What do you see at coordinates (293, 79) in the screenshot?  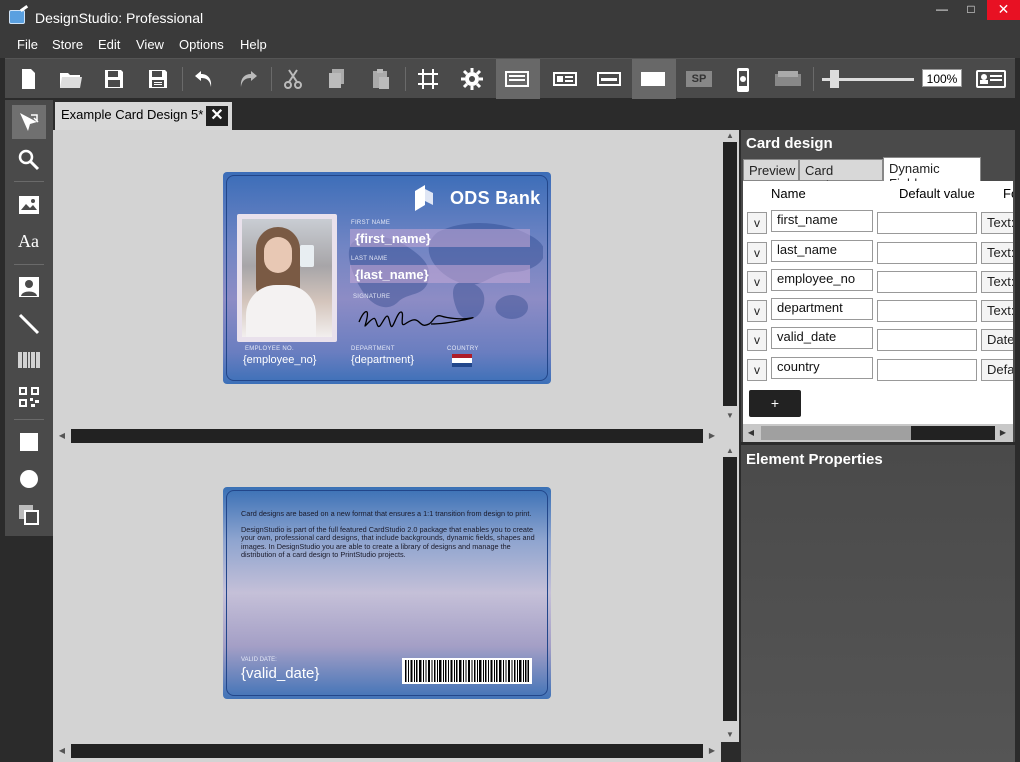 I see `cut-button` at bounding box center [293, 79].